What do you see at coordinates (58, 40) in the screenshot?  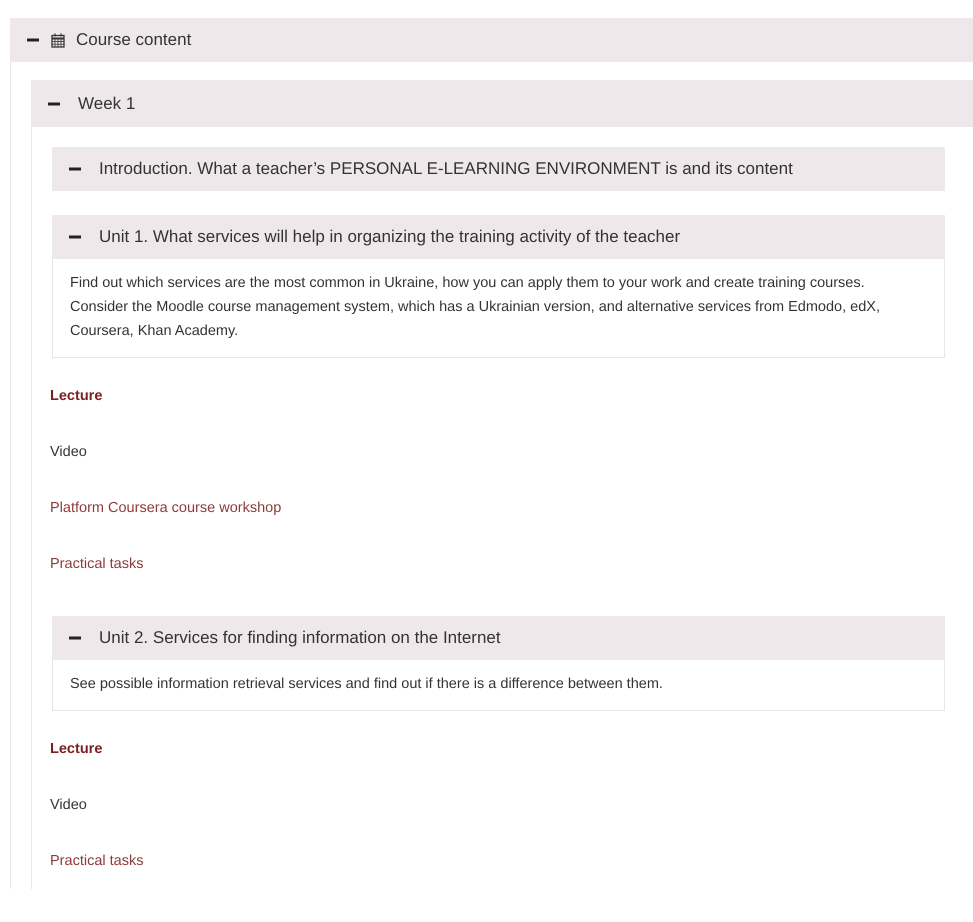 I see `calendar-icon` at bounding box center [58, 40].